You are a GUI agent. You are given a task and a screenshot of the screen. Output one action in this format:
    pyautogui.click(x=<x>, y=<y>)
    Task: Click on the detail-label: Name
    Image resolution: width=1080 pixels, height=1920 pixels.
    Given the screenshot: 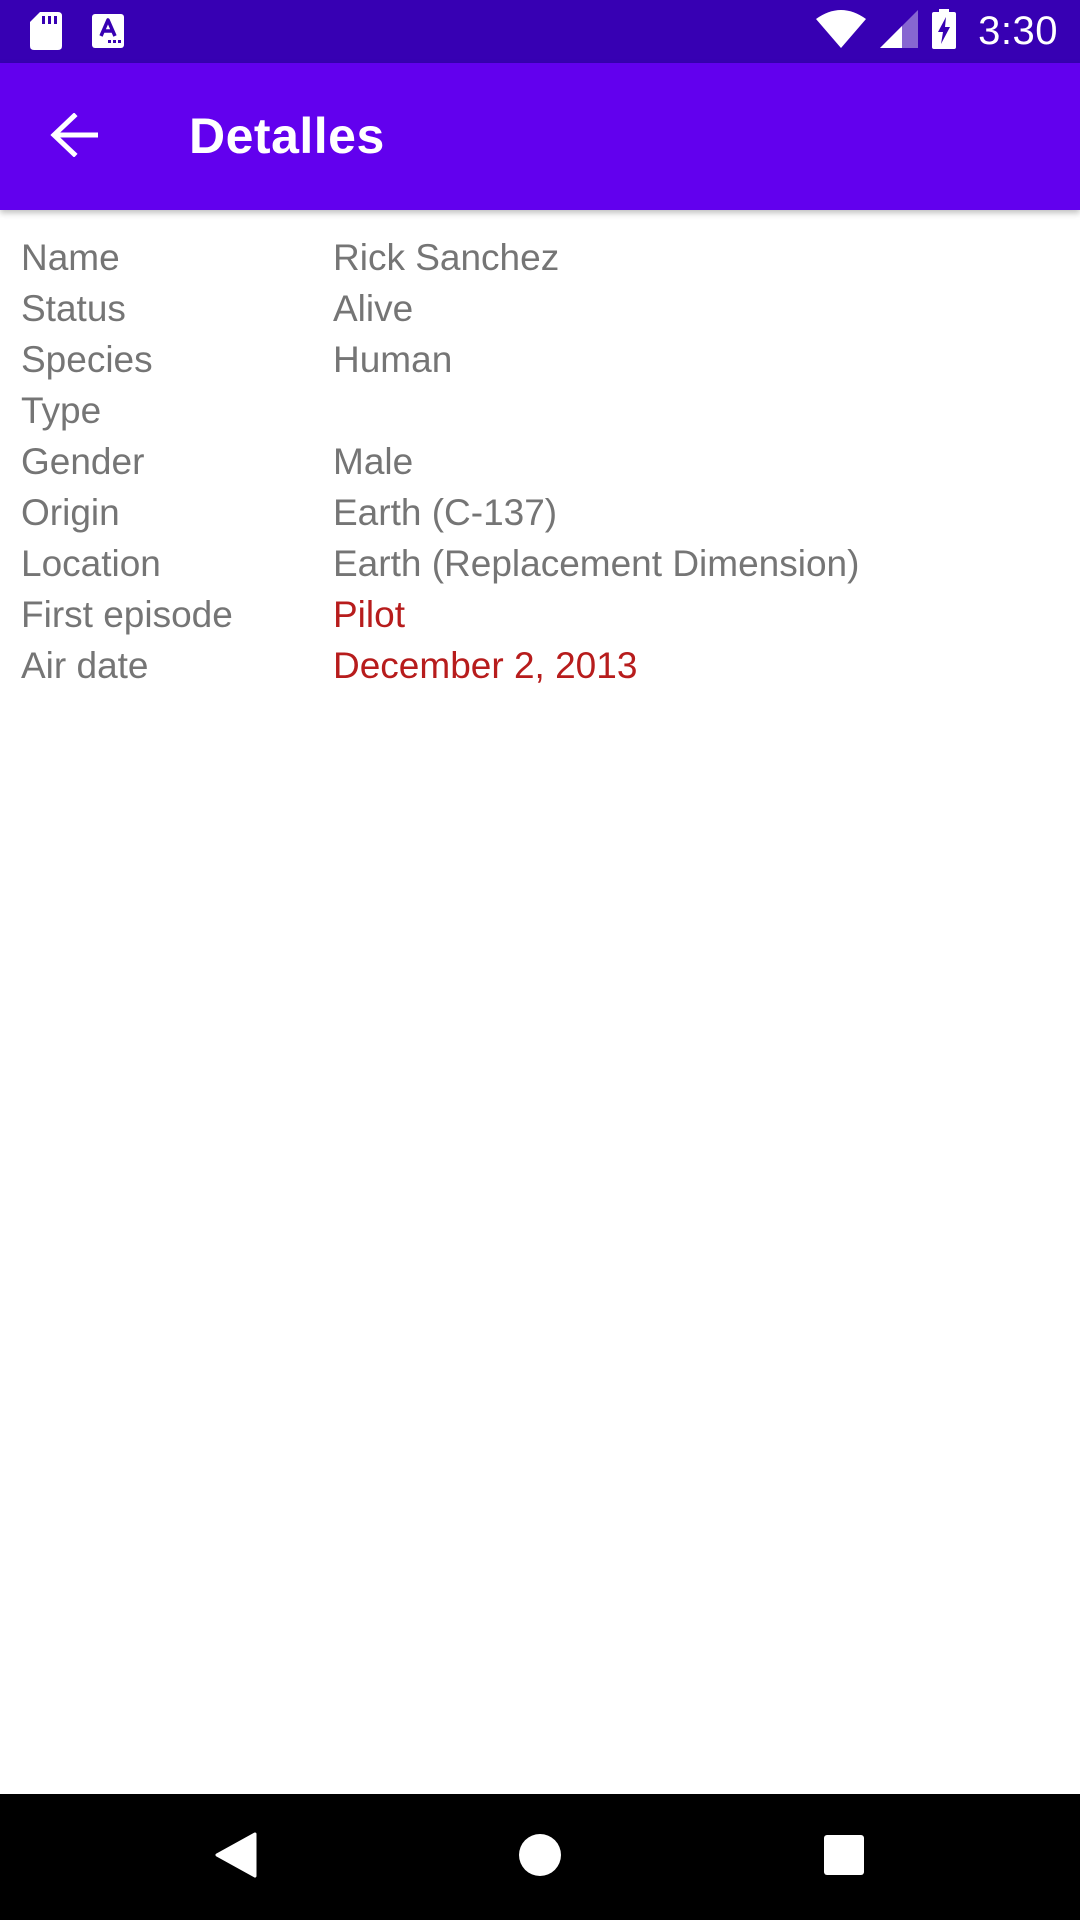 What is the action you would take?
    pyautogui.click(x=70, y=257)
    